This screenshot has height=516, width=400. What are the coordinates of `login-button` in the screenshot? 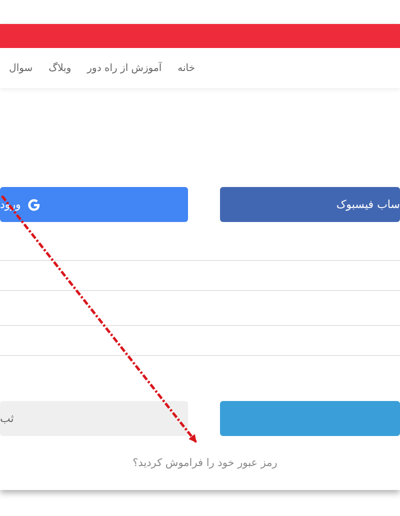 It's located at (310, 418).